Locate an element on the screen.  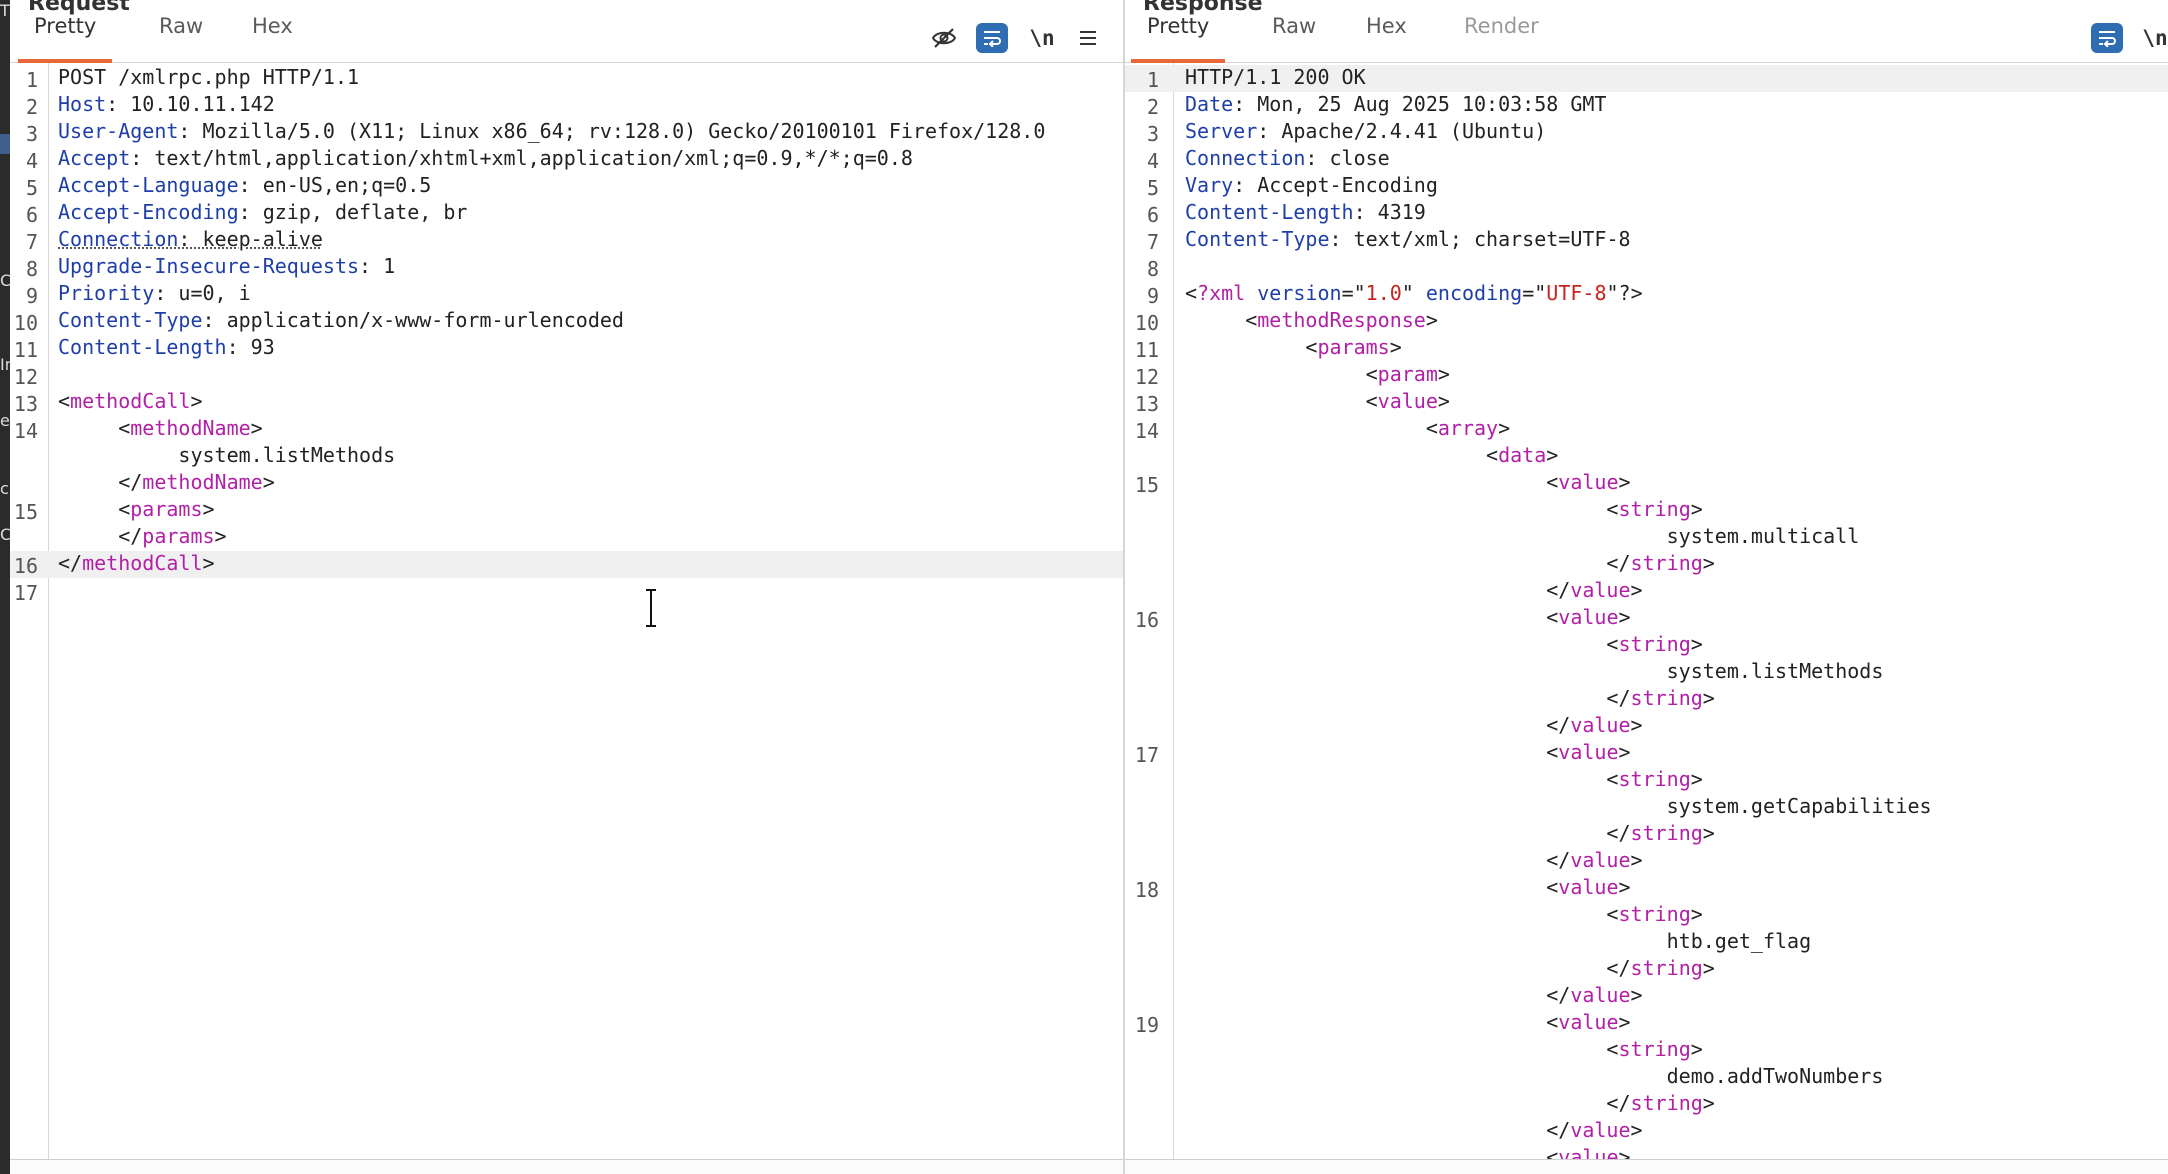
code-line: 9 <?xml version="1.0" encoding="UTF-8"?> is located at coordinates (1646, 294).